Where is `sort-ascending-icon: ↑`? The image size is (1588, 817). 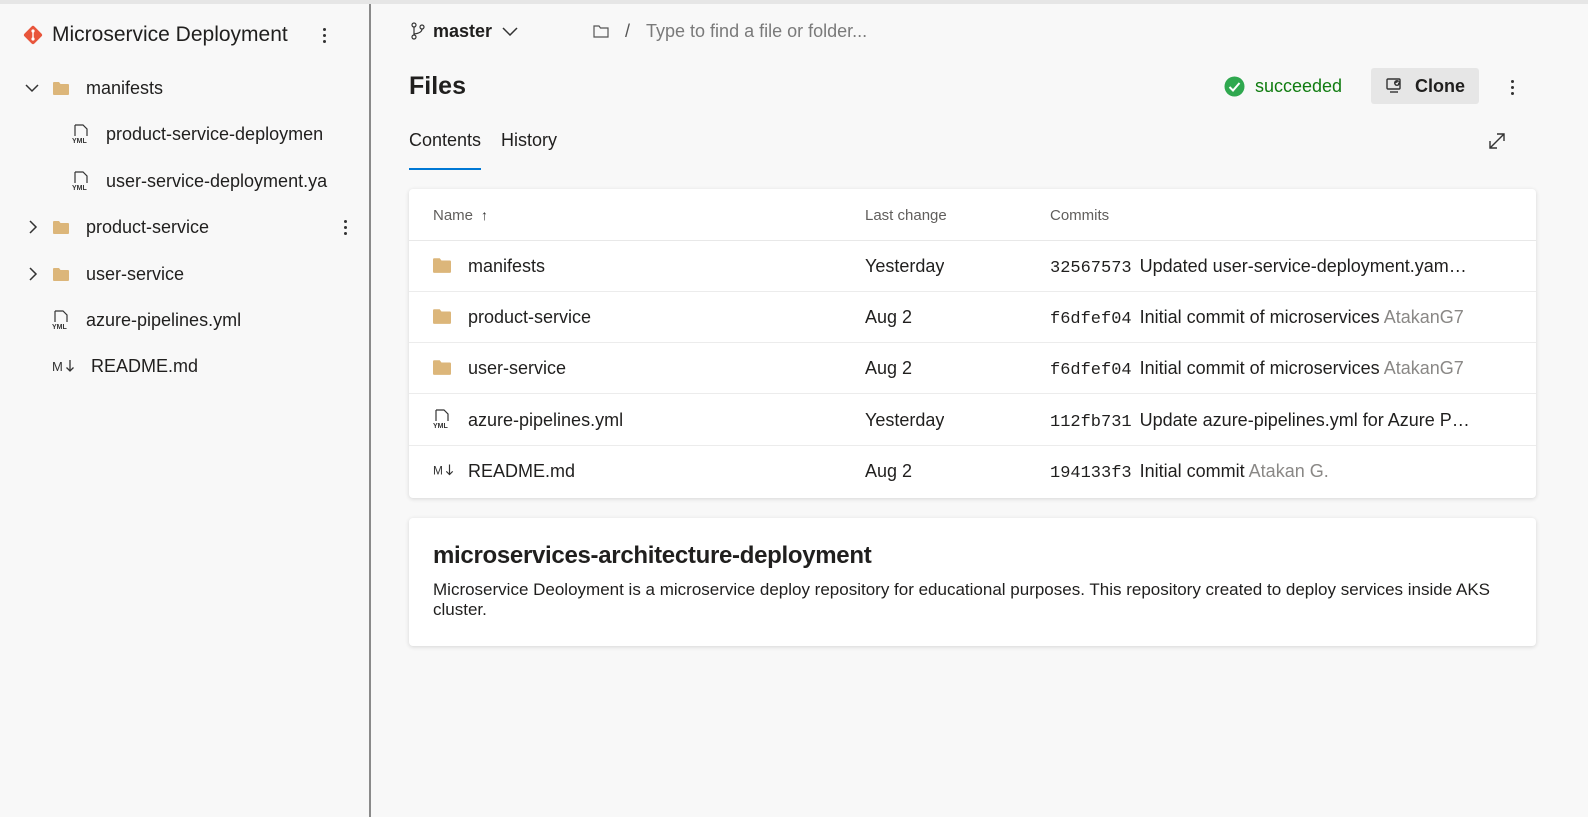 sort-ascending-icon: ↑ is located at coordinates (485, 215).